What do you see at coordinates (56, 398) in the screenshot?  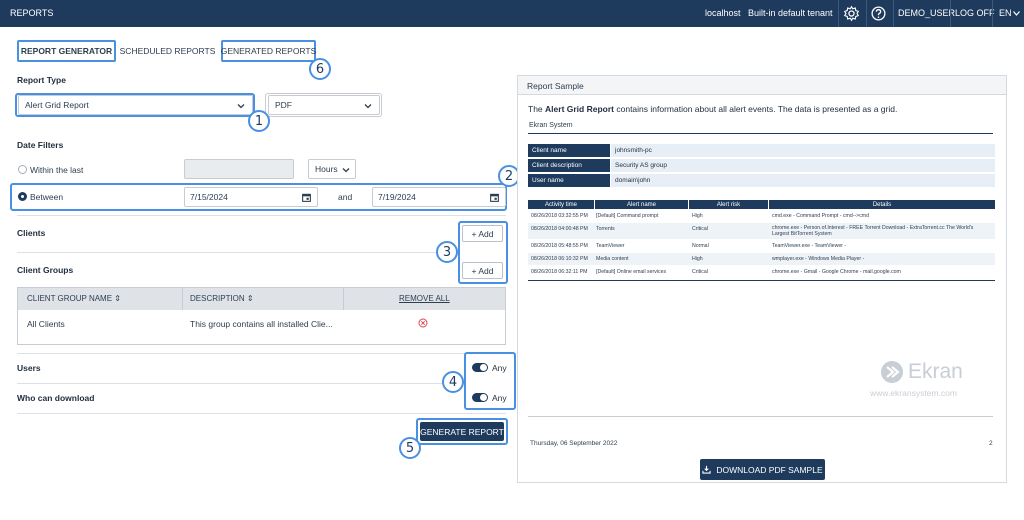 I see `who-can-download-label: Who can download` at bounding box center [56, 398].